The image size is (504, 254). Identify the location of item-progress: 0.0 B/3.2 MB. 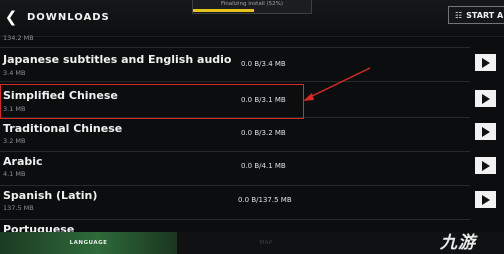
(263, 133).